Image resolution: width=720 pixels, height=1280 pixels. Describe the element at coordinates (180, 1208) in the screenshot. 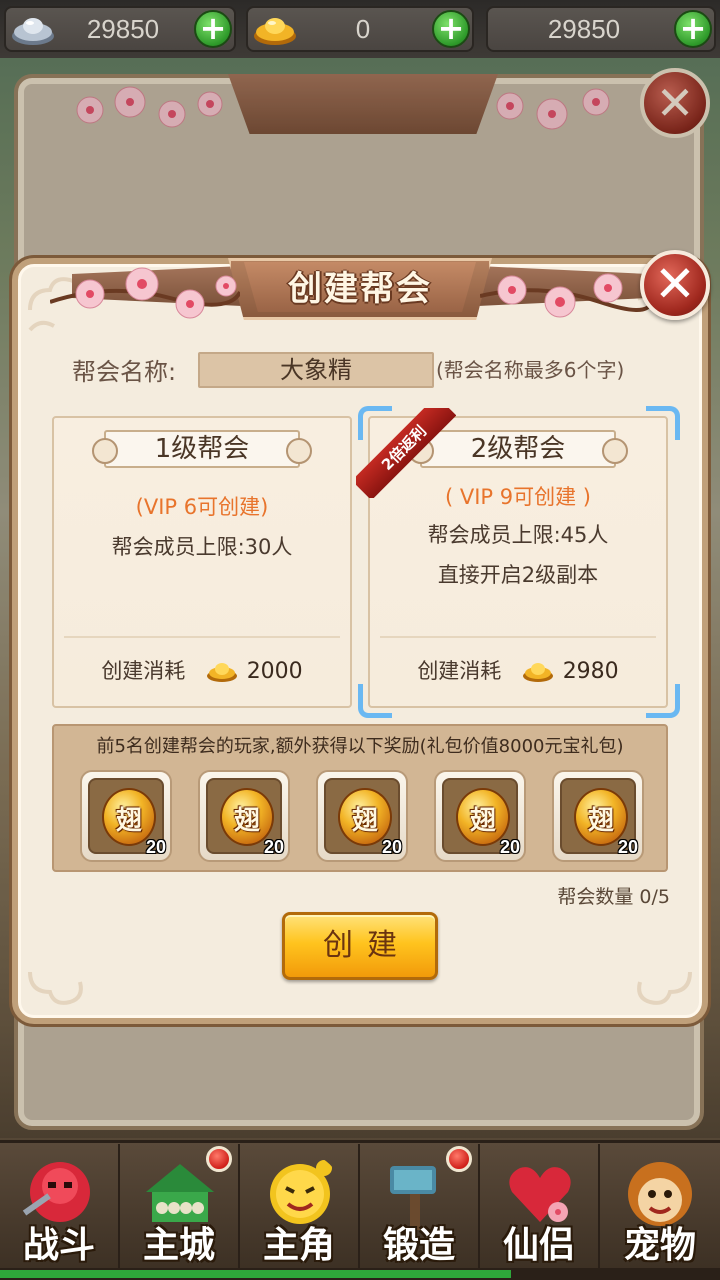

I see `nav-item-main-city: 主城` at that location.